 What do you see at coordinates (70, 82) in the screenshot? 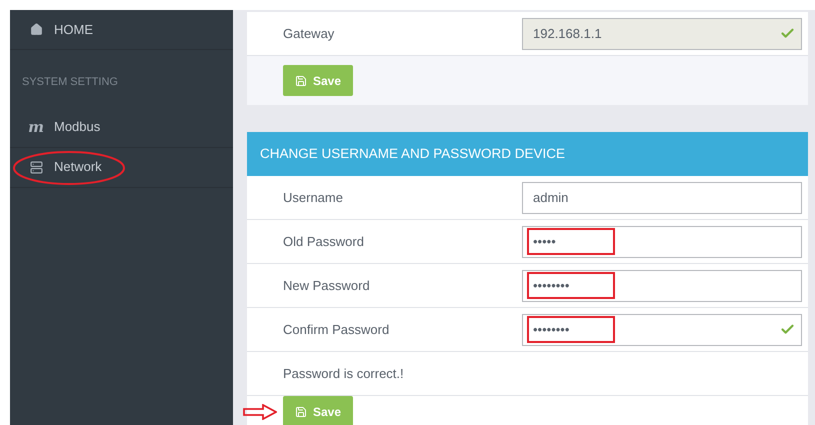
I see `sidebar-heading: SYSTEM SETTING` at bounding box center [70, 82].